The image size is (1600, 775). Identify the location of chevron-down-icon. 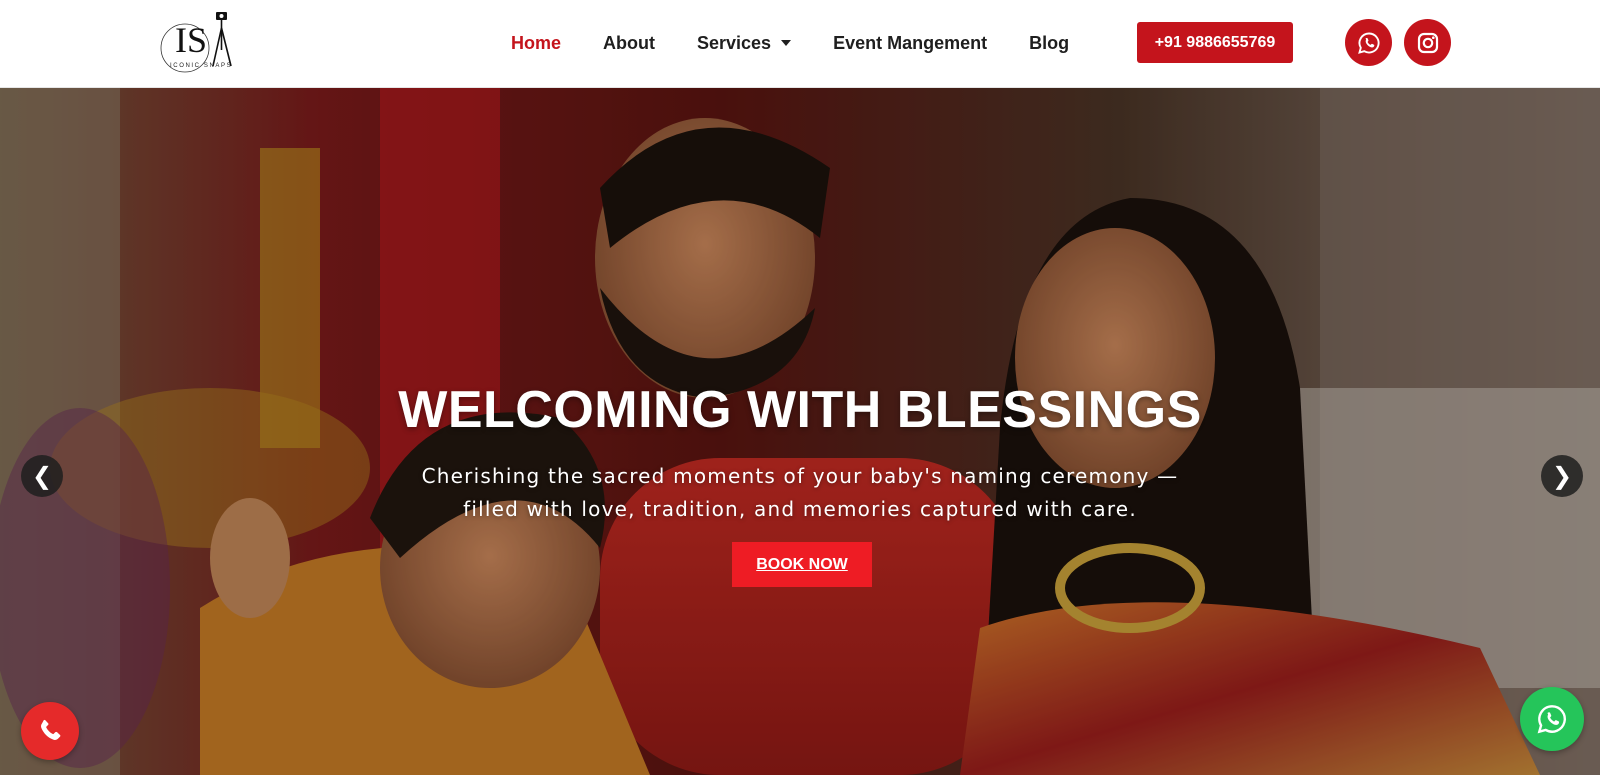
(786, 43).